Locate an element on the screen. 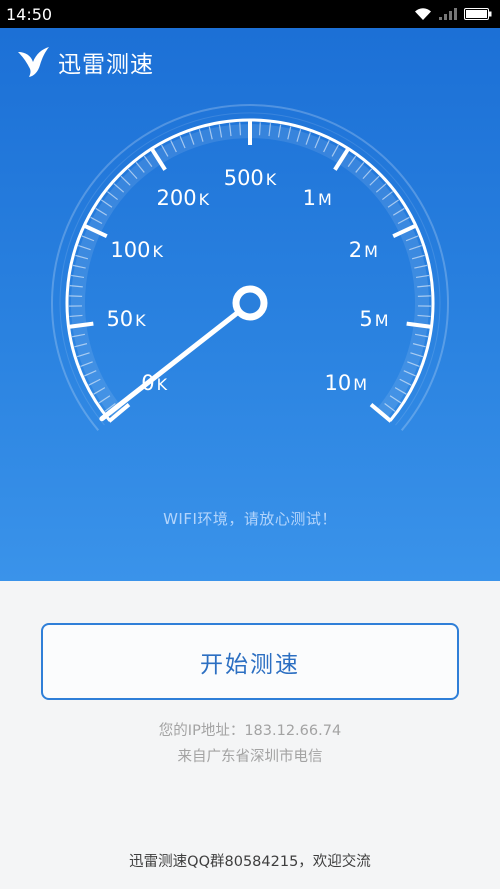  status-bar: 14:50 is located at coordinates (250, 14).